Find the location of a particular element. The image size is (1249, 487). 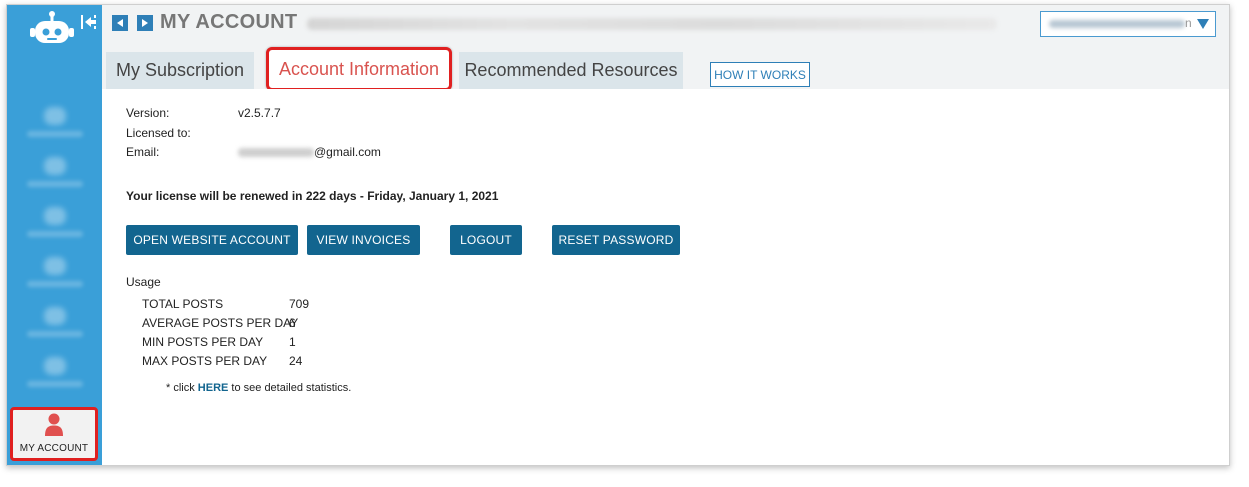

email-domain: @gmail.com is located at coordinates (347, 152).